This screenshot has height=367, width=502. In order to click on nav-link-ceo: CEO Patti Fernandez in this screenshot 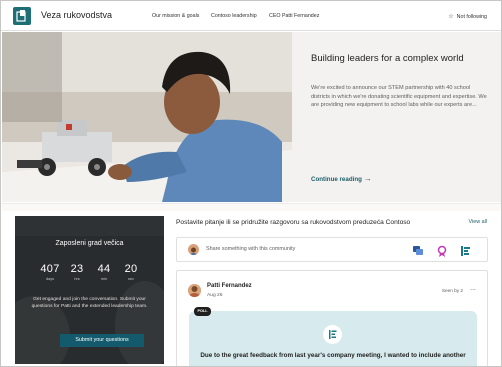, I will do `click(294, 16)`.